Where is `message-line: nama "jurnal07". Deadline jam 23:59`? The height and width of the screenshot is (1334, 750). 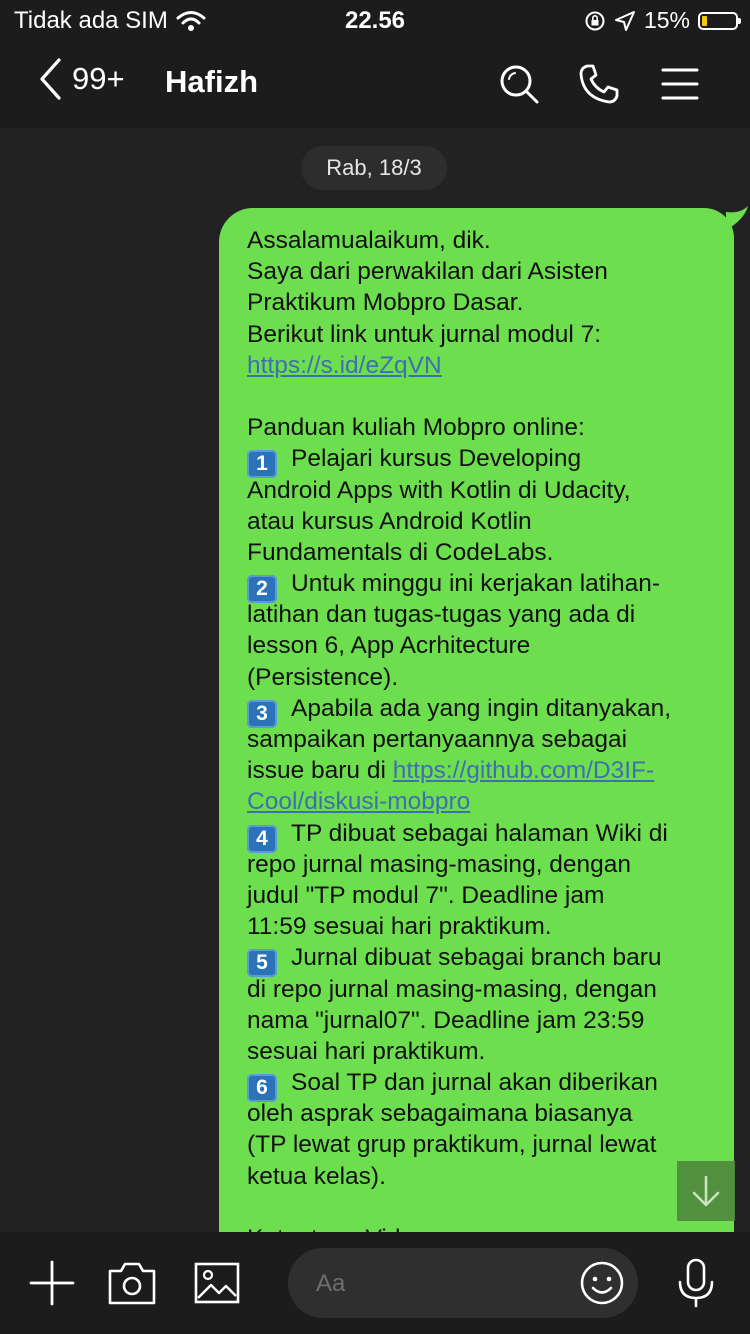
message-line: nama "jurnal07". Deadline jam 23:59 is located at coordinates (446, 1020).